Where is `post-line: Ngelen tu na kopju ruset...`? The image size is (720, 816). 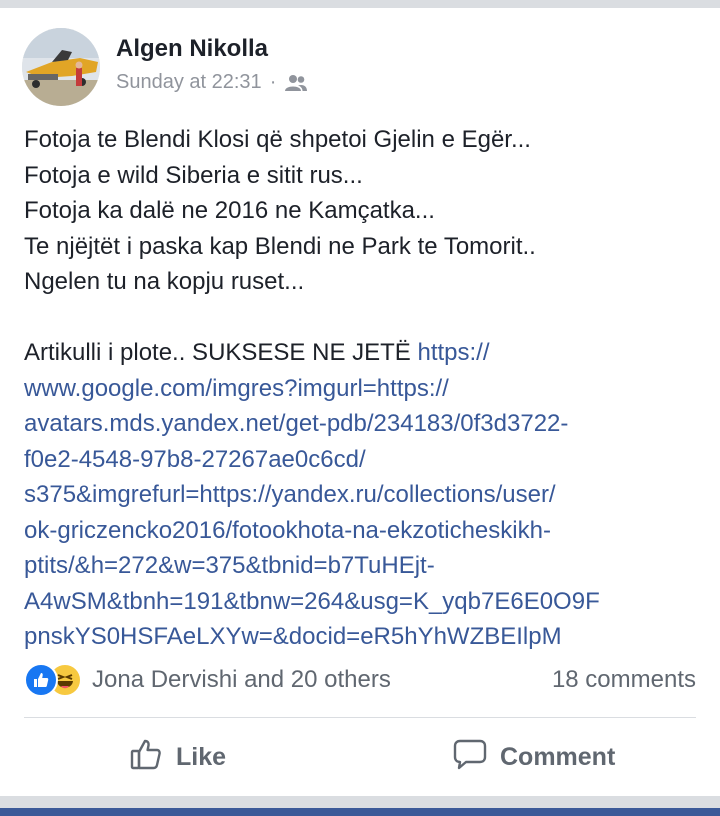
post-line: Ngelen tu na kopju ruset... is located at coordinates (164, 281).